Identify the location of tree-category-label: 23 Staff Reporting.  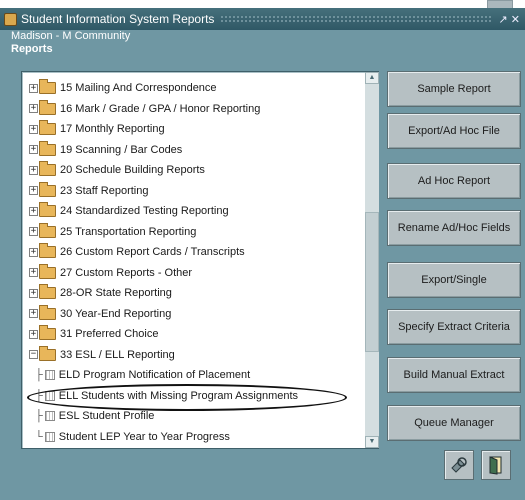
(104, 190).